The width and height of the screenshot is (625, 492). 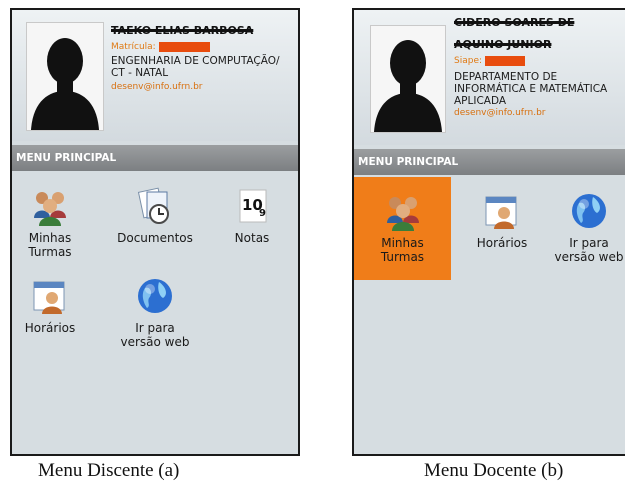 What do you see at coordinates (506, 77) in the screenshot?
I see `department-line: DEPARTAMENTO DE` at bounding box center [506, 77].